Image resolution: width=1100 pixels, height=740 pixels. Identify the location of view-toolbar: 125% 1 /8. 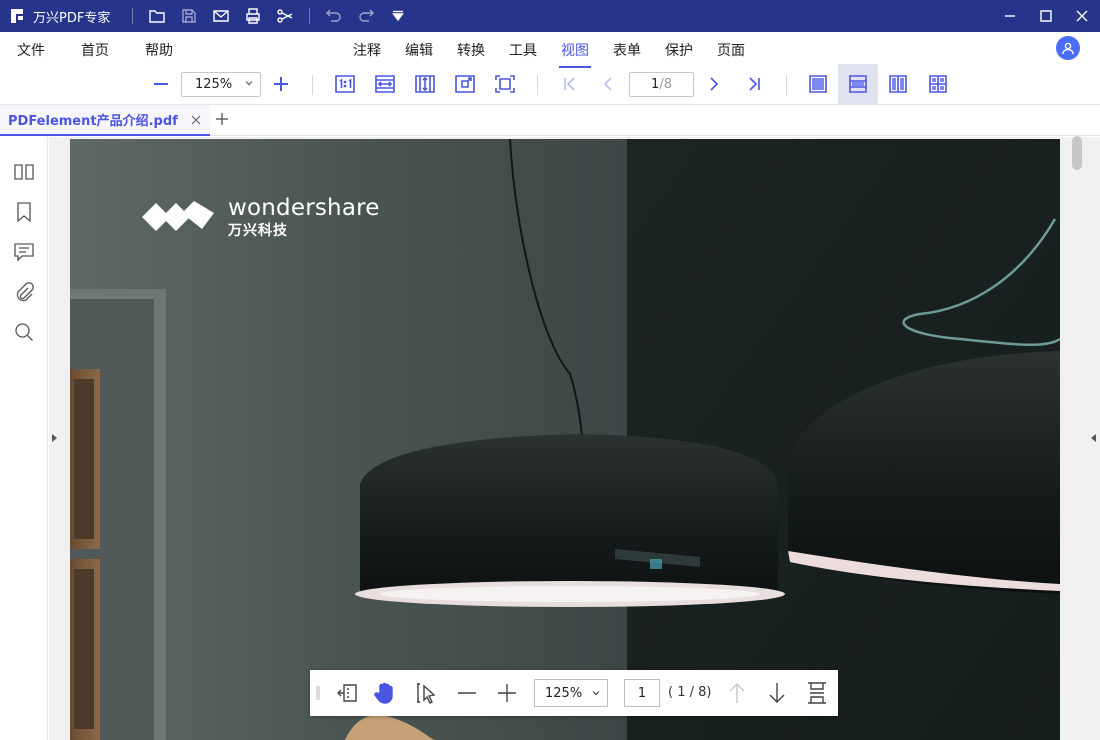
(550, 84).